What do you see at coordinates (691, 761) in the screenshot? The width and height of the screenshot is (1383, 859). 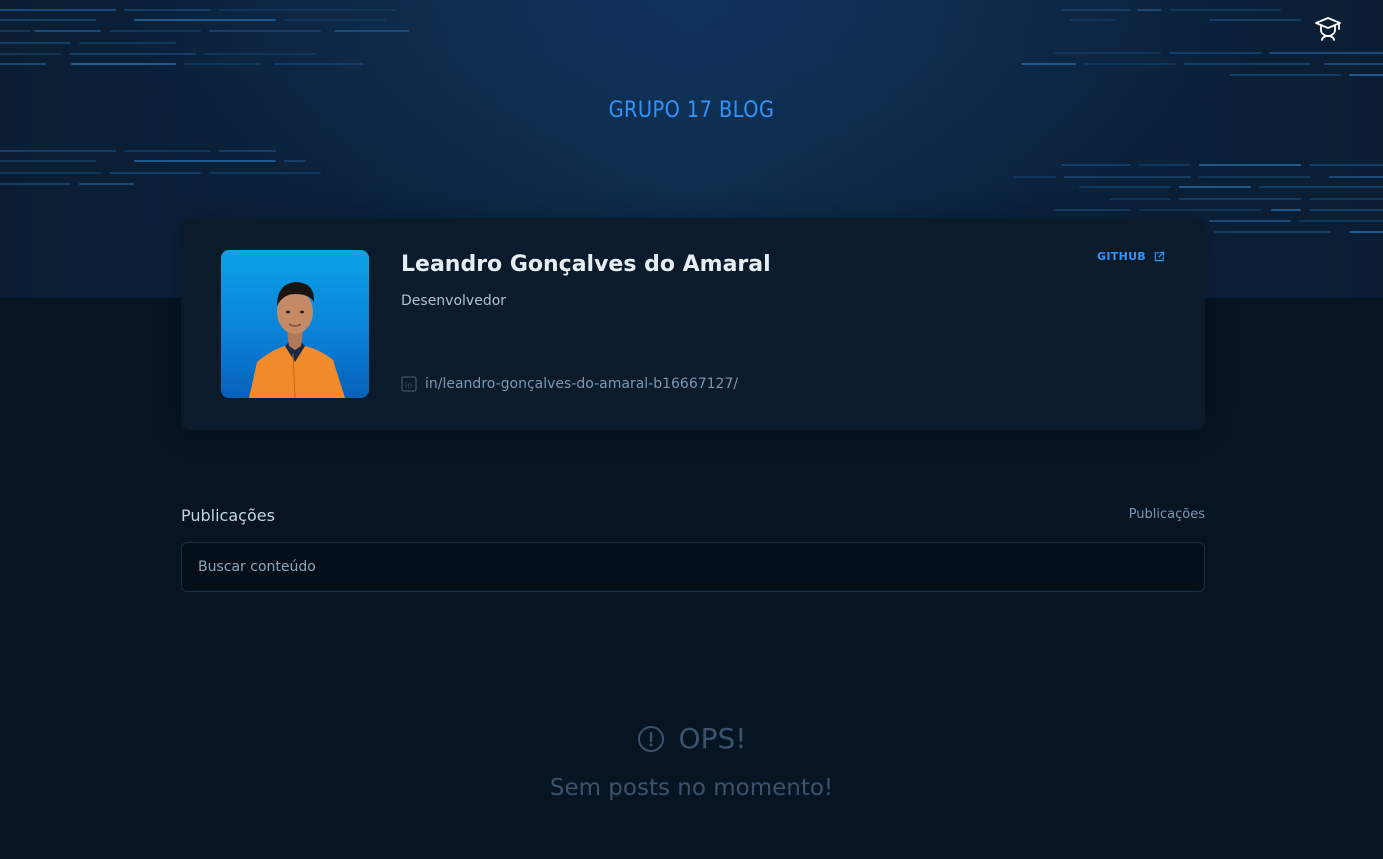 I see `empty-state: OPS! Sem posts no momento!` at bounding box center [691, 761].